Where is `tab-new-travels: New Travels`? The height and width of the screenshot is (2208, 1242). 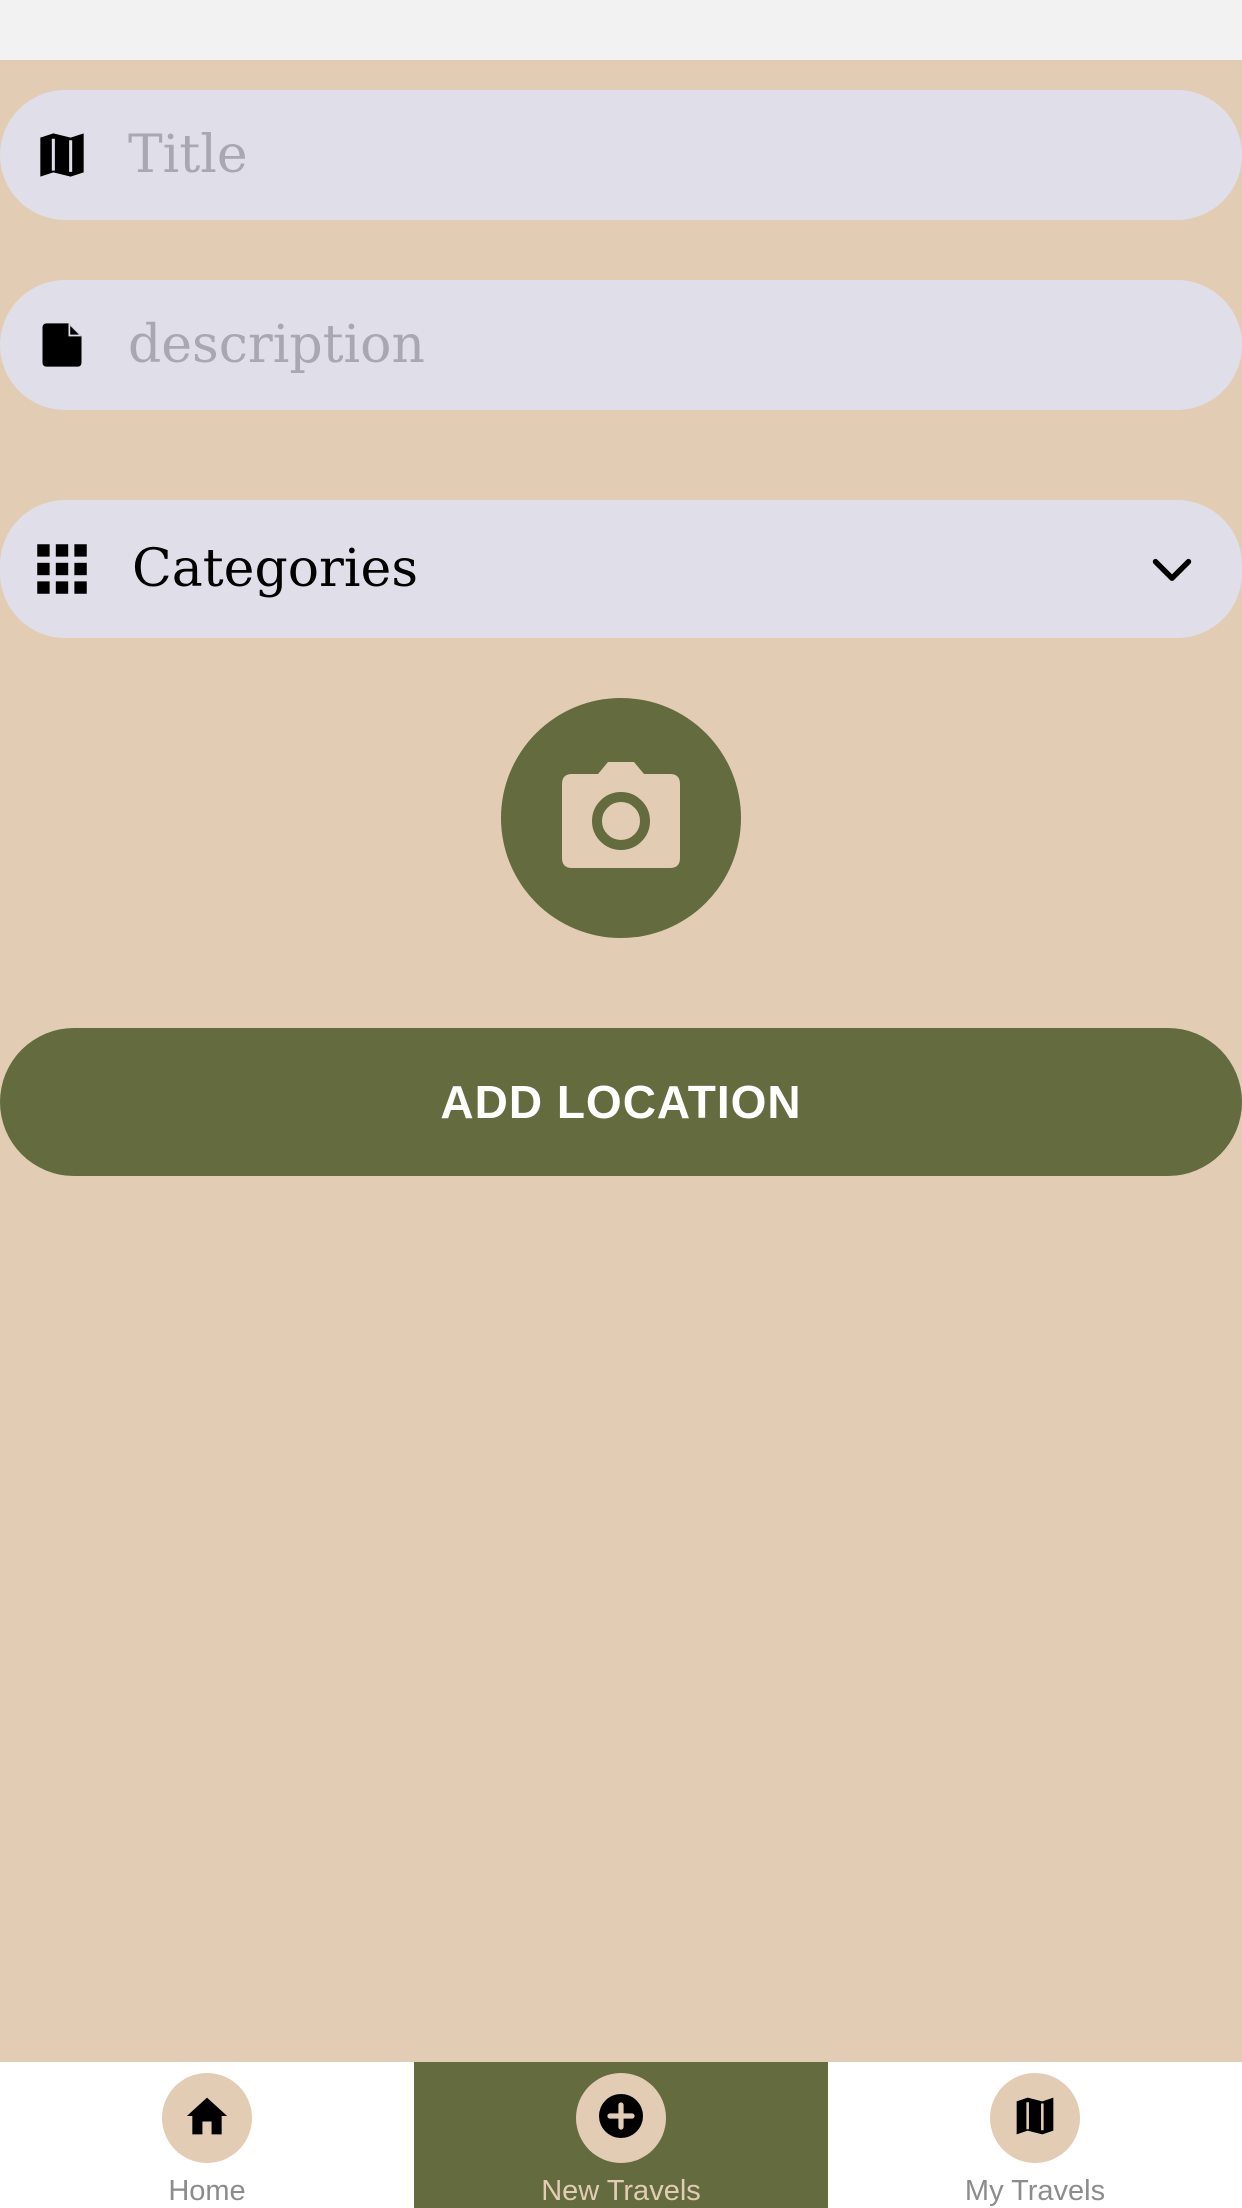
tab-new-travels: New Travels is located at coordinates (621, 2135).